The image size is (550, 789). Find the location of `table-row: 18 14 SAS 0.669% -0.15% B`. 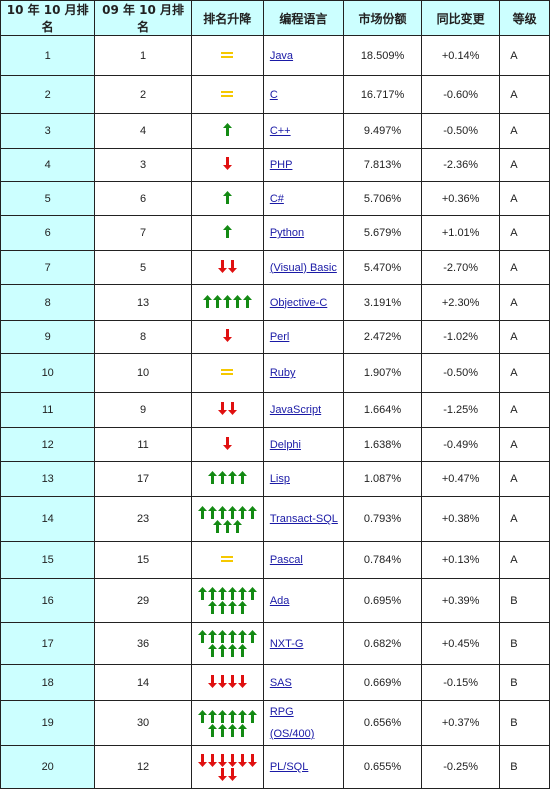

table-row: 18 14 SAS 0.669% -0.15% B is located at coordinates (275, 682).